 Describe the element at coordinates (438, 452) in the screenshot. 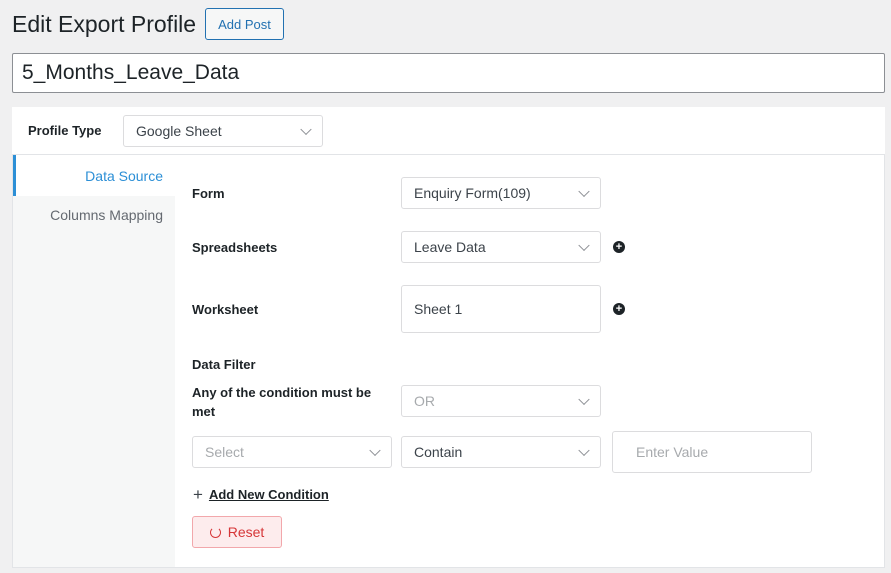

I see `filter-operator-value: Contain` at that location.